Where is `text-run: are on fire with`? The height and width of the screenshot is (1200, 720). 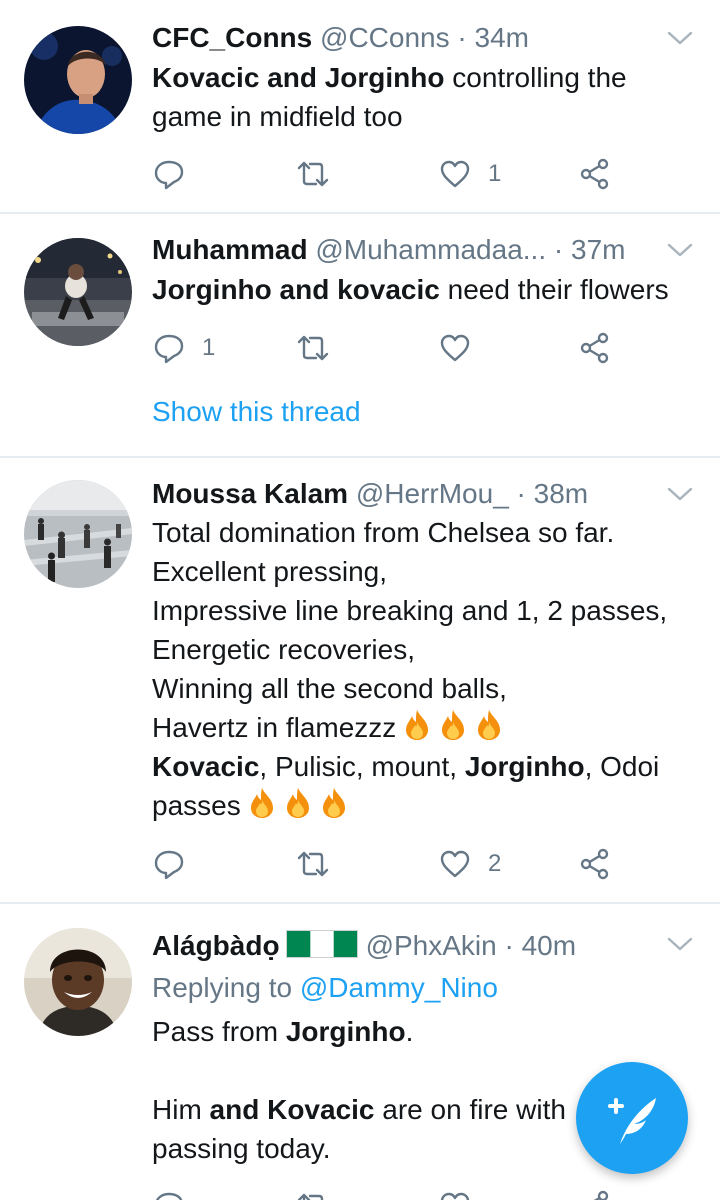 text-run: are on fire with is located at coordinates (470, 1109).